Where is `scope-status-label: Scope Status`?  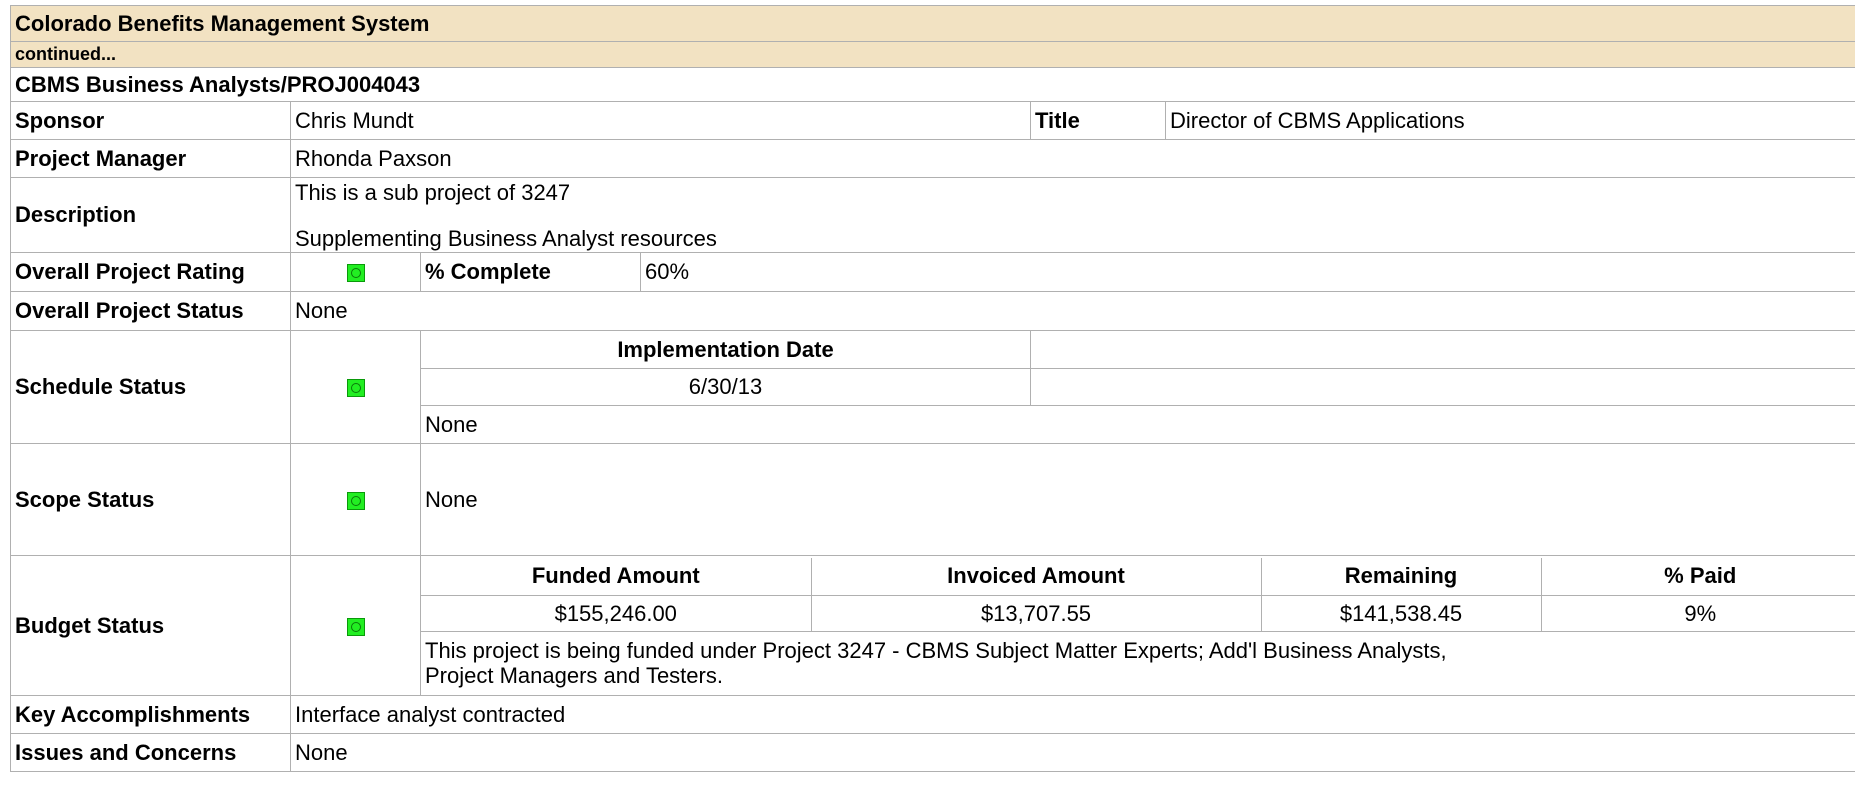
scope-status-label: Scope Status is located at coordinates (150, 499).